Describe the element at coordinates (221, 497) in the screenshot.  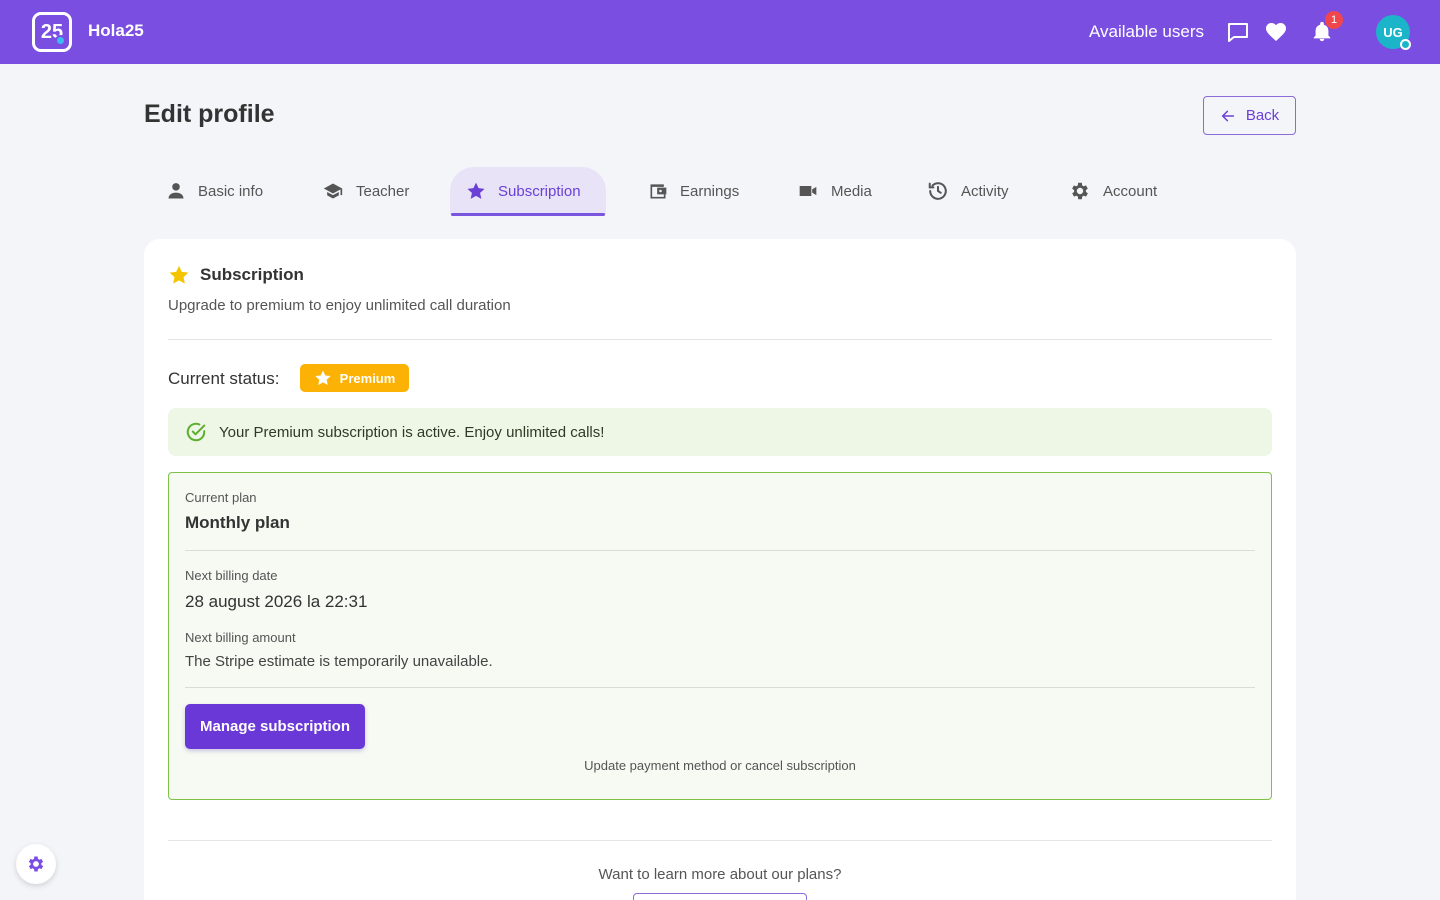
I see `current-plan-label: Current plan` at that location.